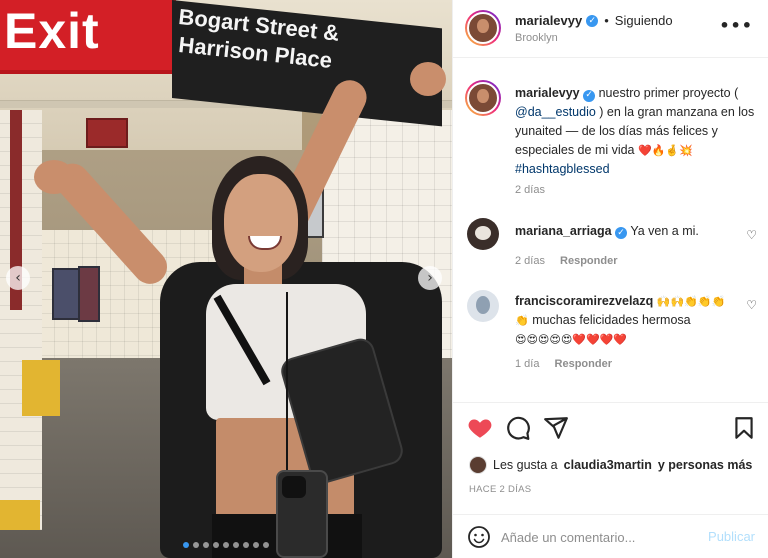 This screenshot has height=558, width=768. I want to click on header-user-row: marialevyy ✓ • Siguiendo, so click(594, 20).